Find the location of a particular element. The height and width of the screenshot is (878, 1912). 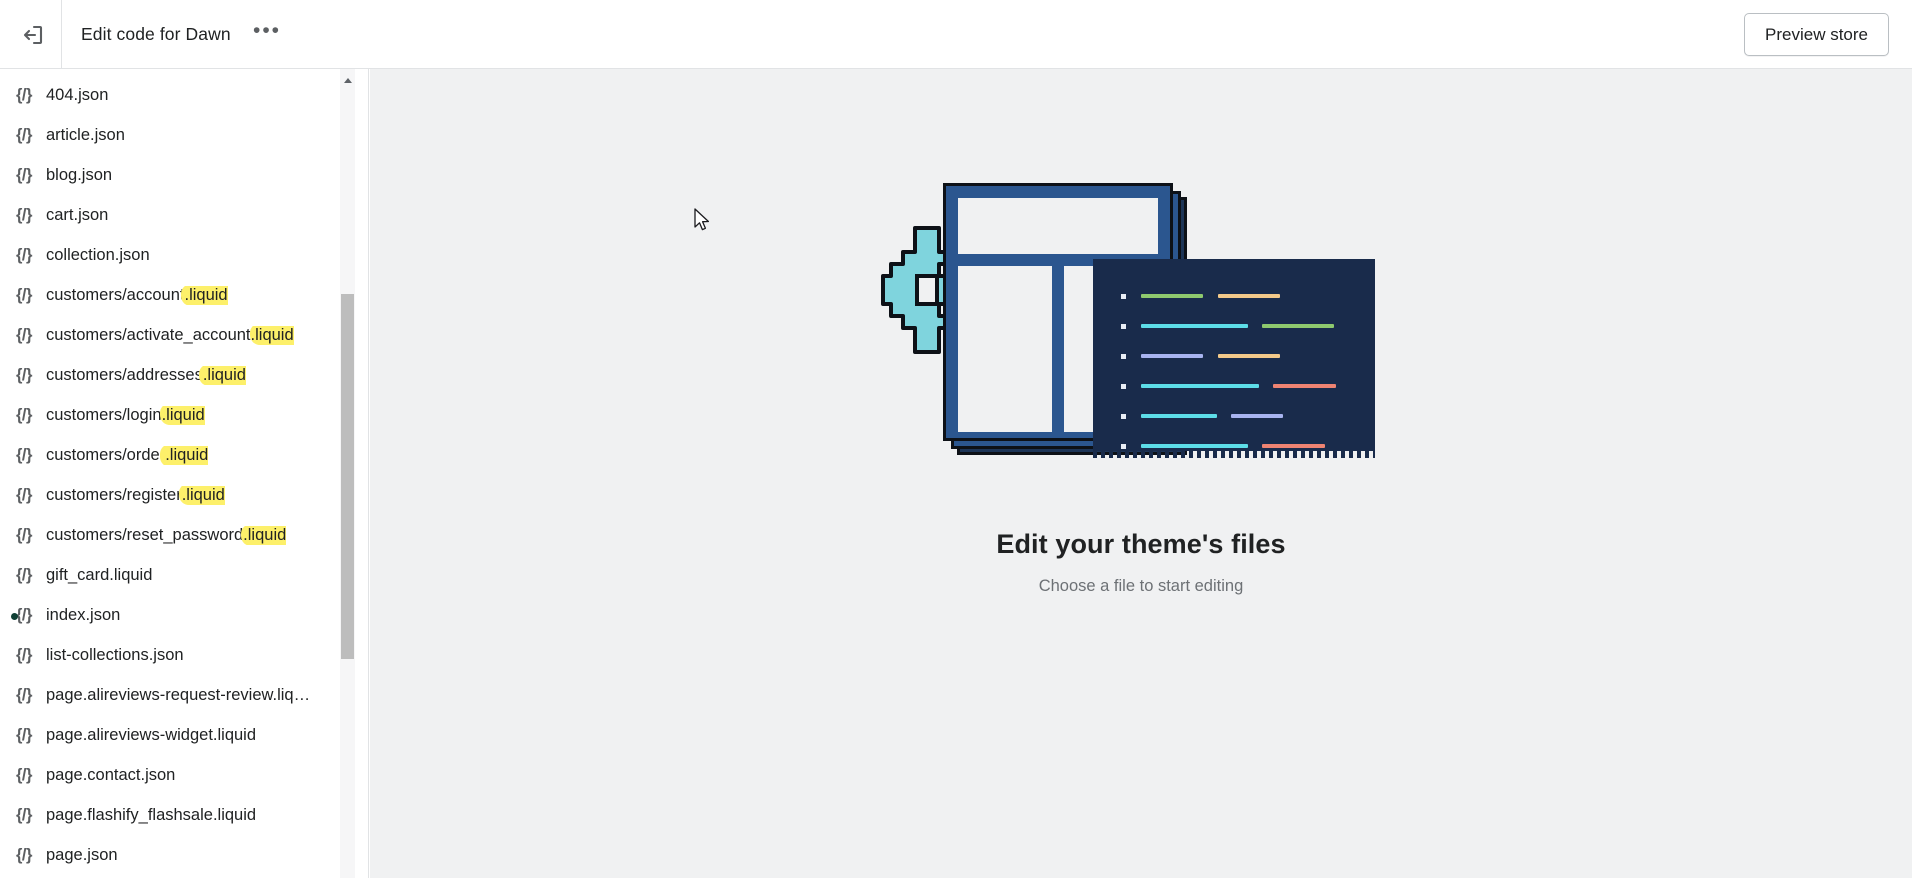

file-name-label: 404.json is located at coordinates (77, 94).